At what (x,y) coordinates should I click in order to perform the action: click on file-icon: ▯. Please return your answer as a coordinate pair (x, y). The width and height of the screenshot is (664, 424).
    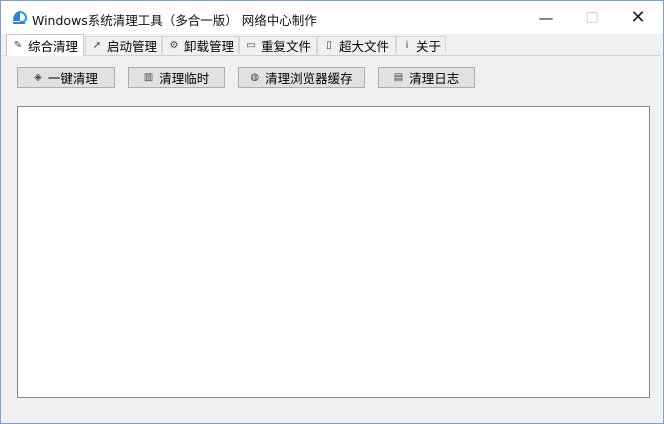
    Looking at the image, I should click on (329, 45).